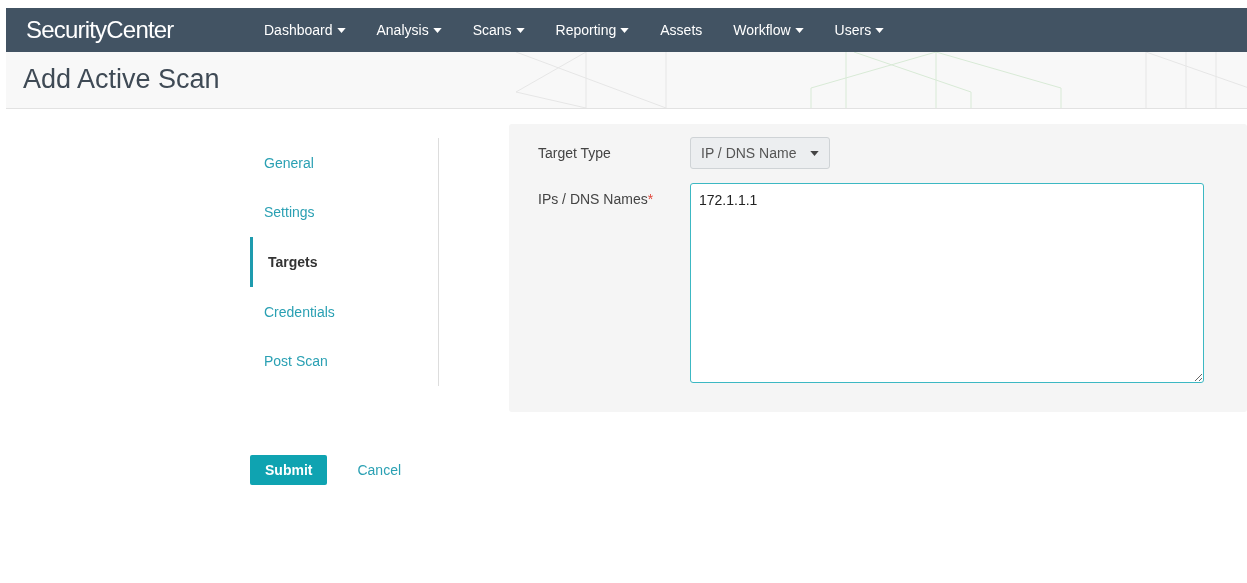  I want to click on nav-menu-item: Analysis, so click(409, 30).